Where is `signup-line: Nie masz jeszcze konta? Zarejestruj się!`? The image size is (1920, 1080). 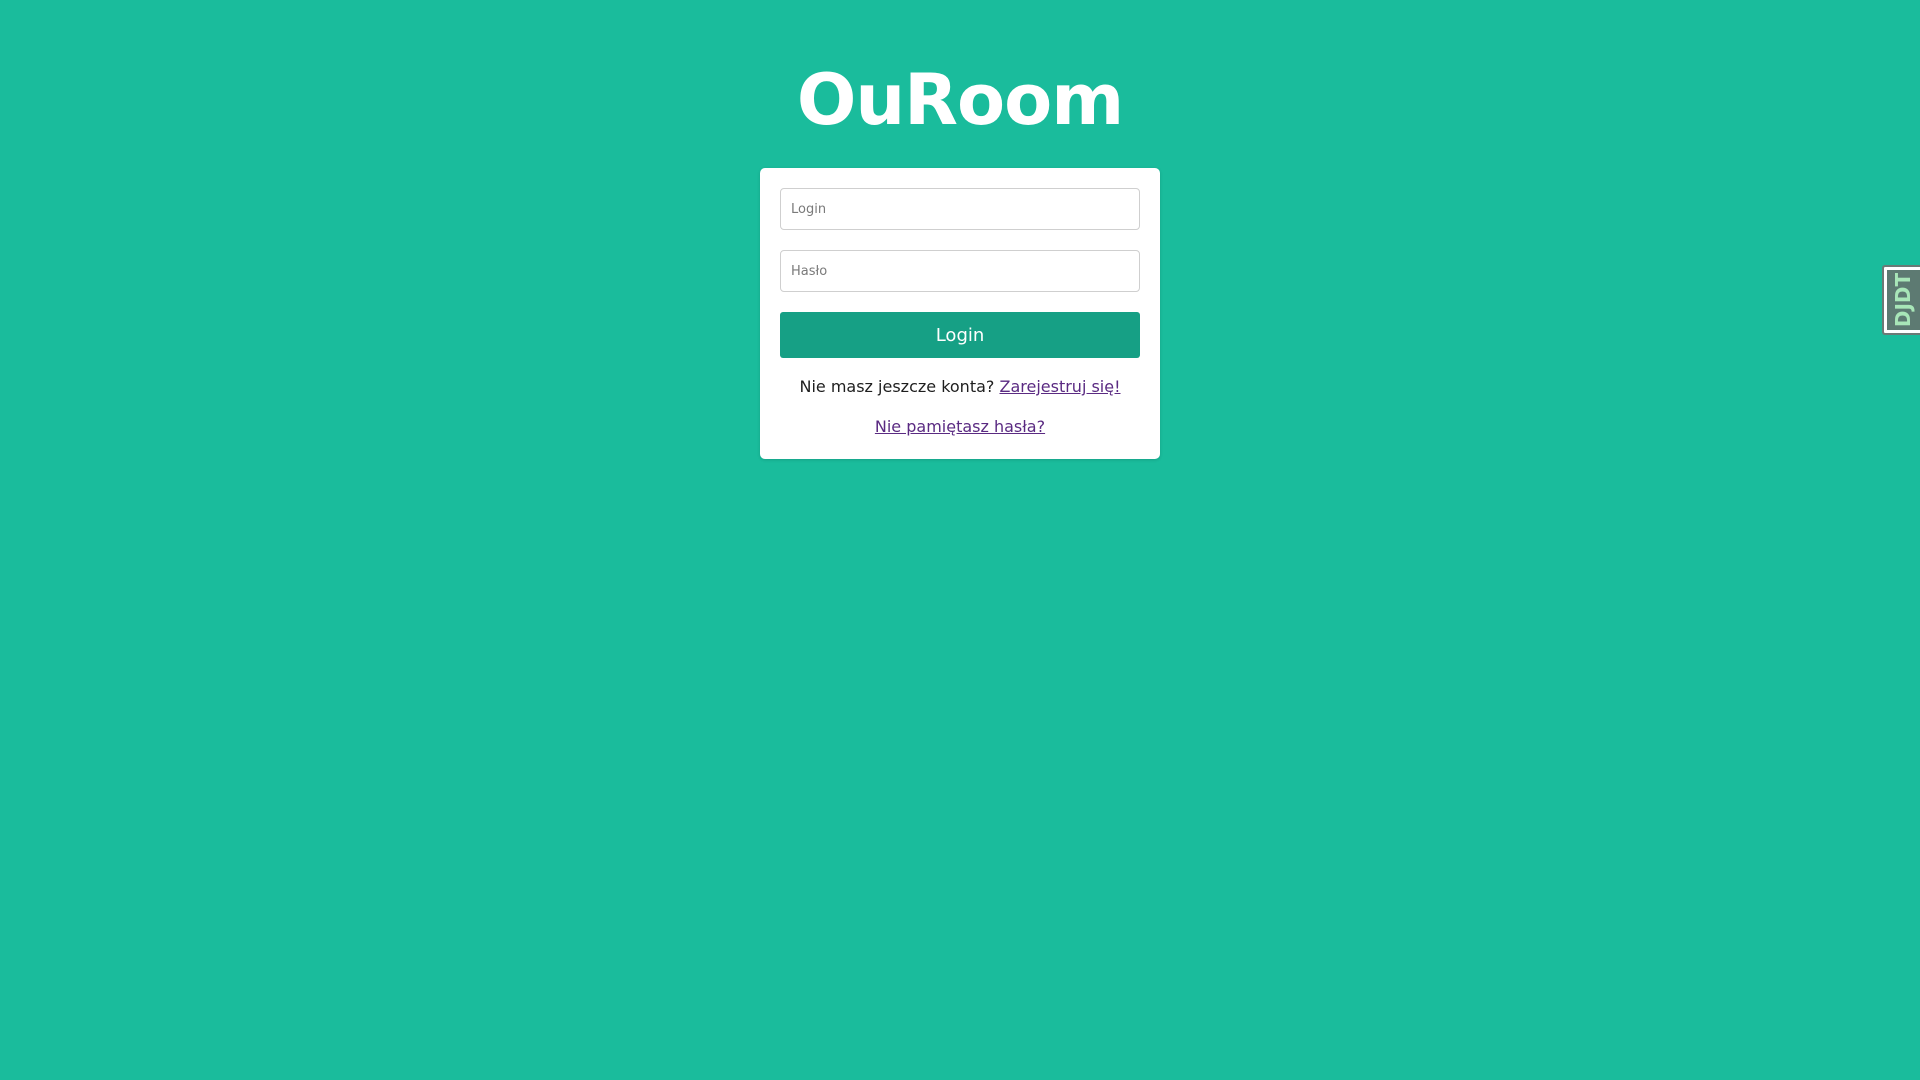 signup-line: Nie masz jeszcze konta? Zarejestruj się! is located at coordinates (960, 387).